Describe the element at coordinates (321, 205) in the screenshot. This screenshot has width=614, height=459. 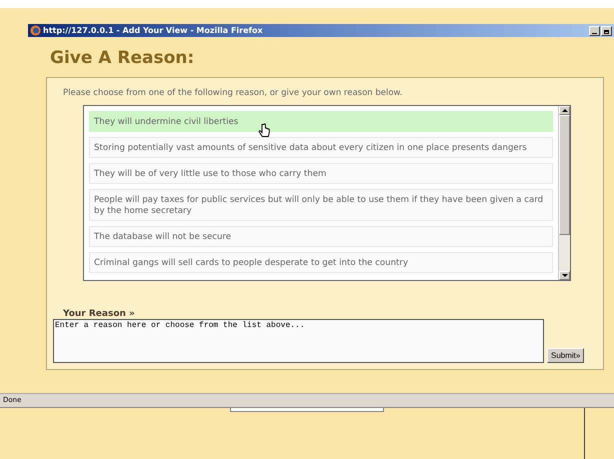
I see `reason-option: People will pay taxes for public services but will only be able to use them if they have been given a card by the home secretary` at that location.